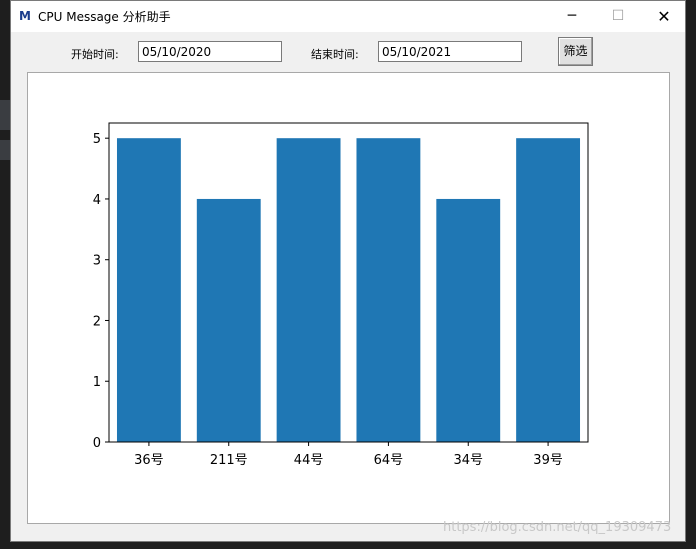 This screenshot has width=696, height=549. I want to click on x-tick-label-5: 39号, so click(548, 460).